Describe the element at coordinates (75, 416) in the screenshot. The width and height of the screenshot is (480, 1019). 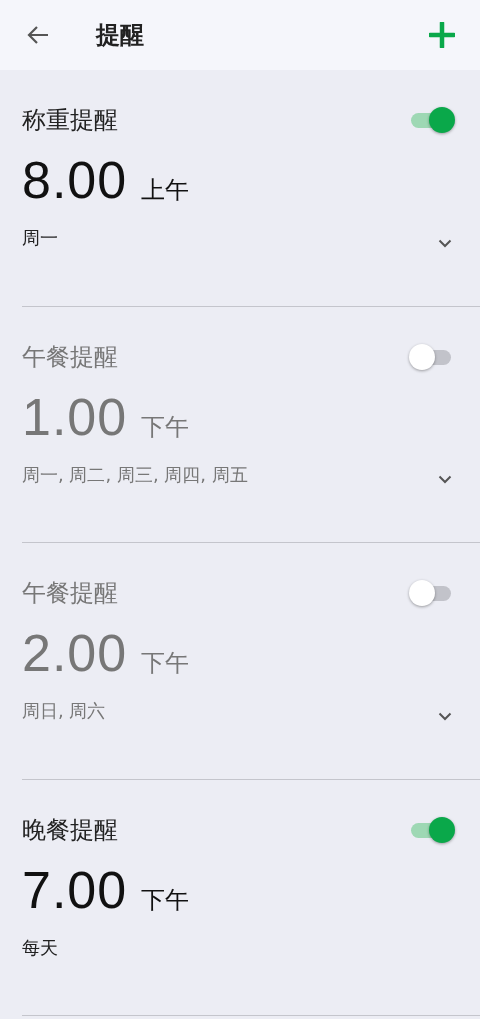
I see `reminder-time: 1.00` at that location.